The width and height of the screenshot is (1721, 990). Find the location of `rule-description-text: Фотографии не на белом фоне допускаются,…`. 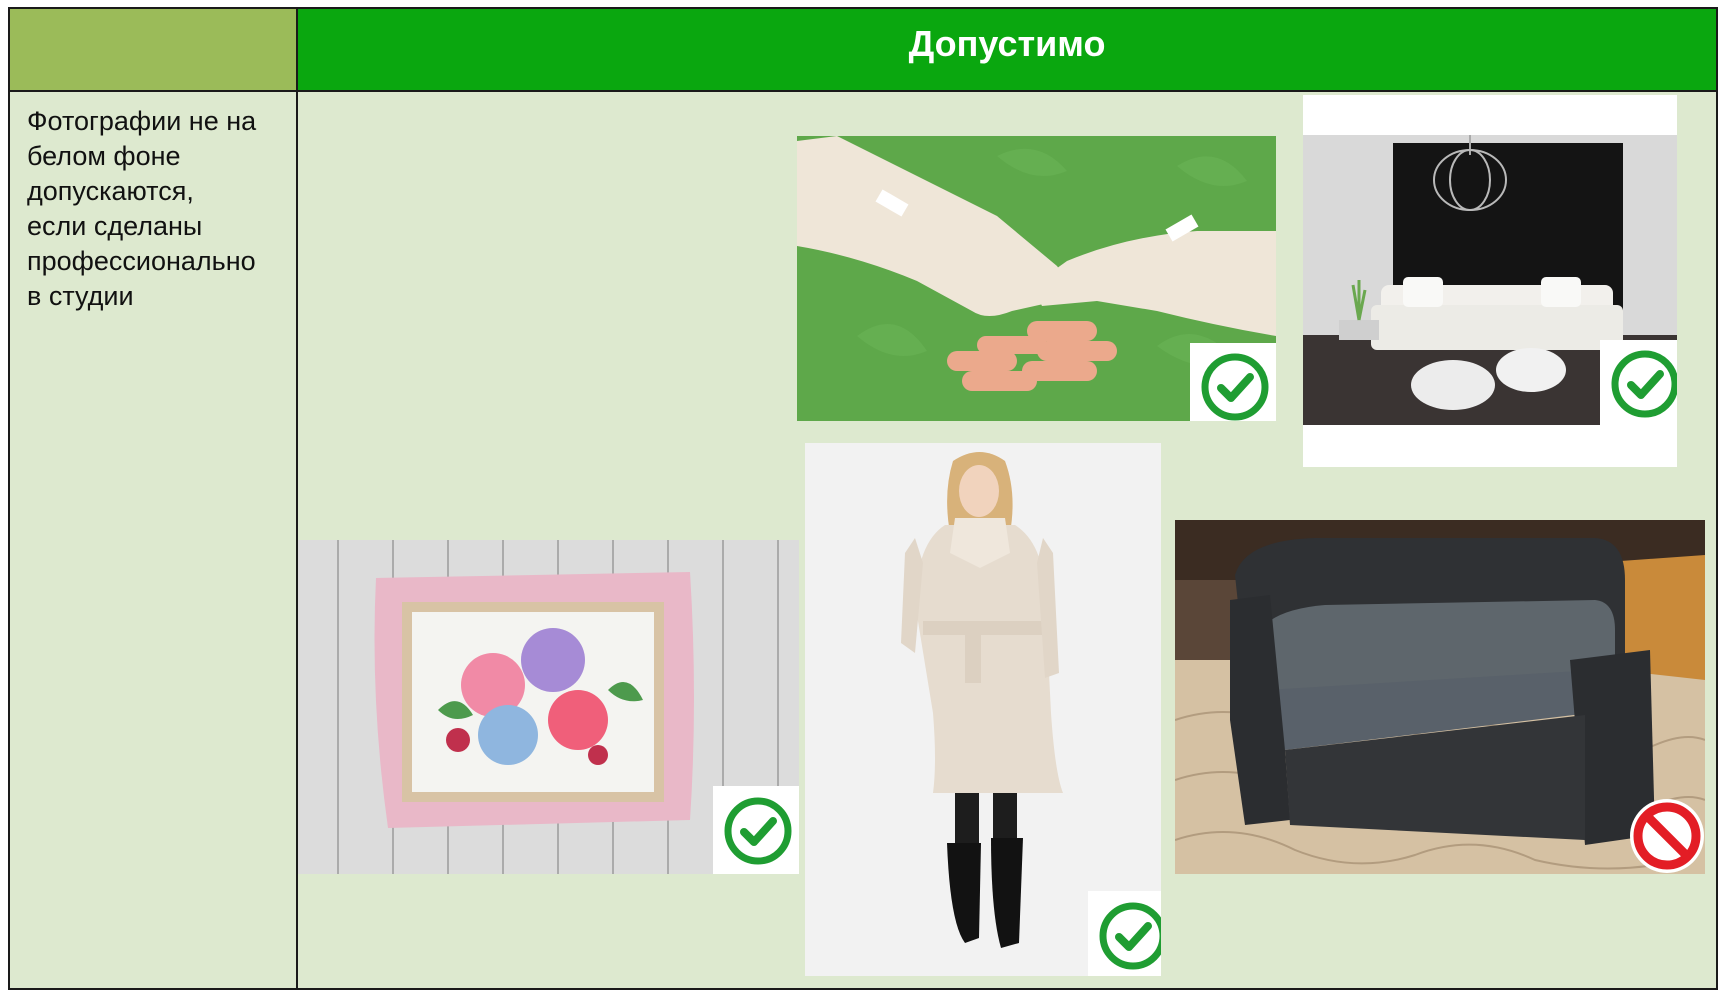

rule-description-text: Фотографии не на белом фоне допускаются,… is located at coordinates (142, 208).